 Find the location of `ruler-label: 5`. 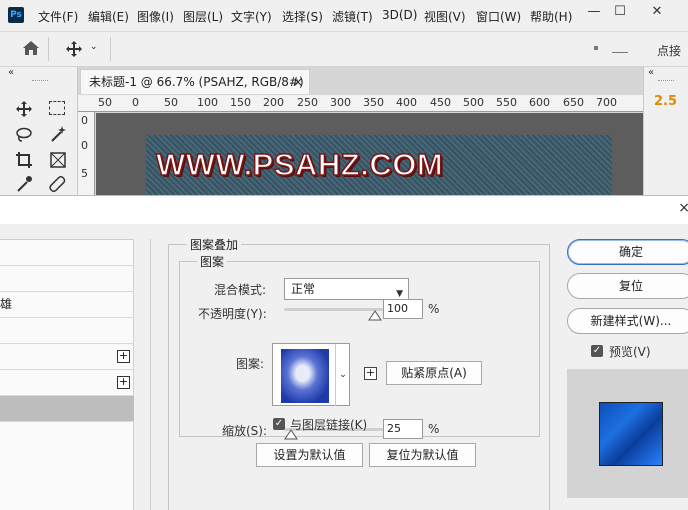

ruler-label: 5 is located at coordinates (84, 173).